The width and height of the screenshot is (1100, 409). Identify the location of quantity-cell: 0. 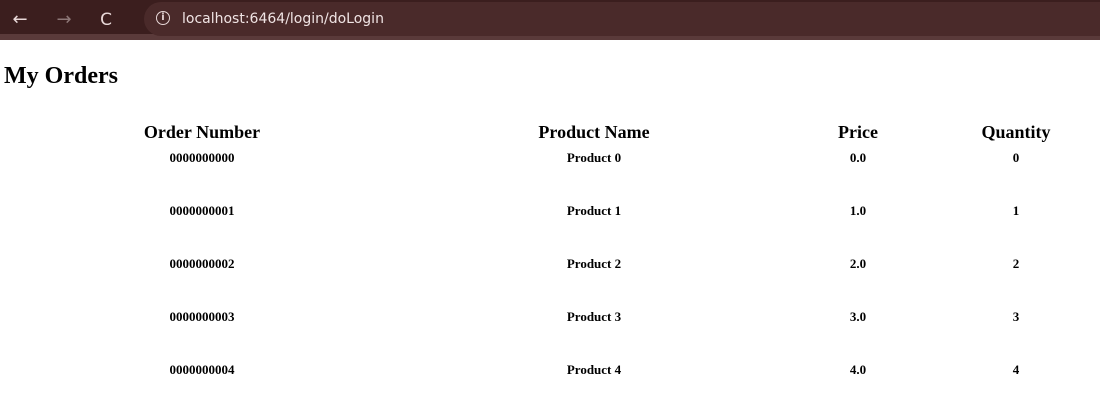
(1016, 157).